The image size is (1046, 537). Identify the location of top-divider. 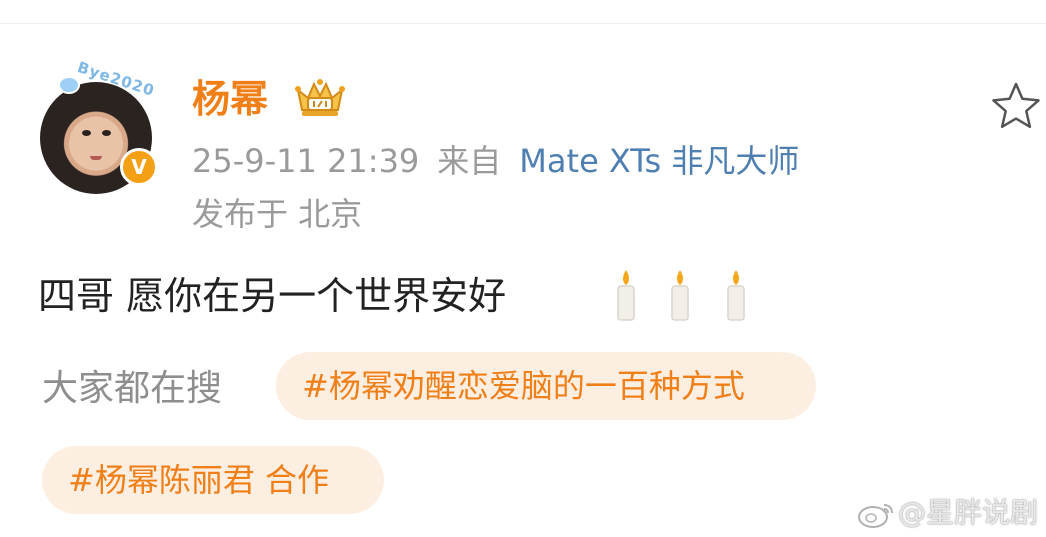
(523, 23).